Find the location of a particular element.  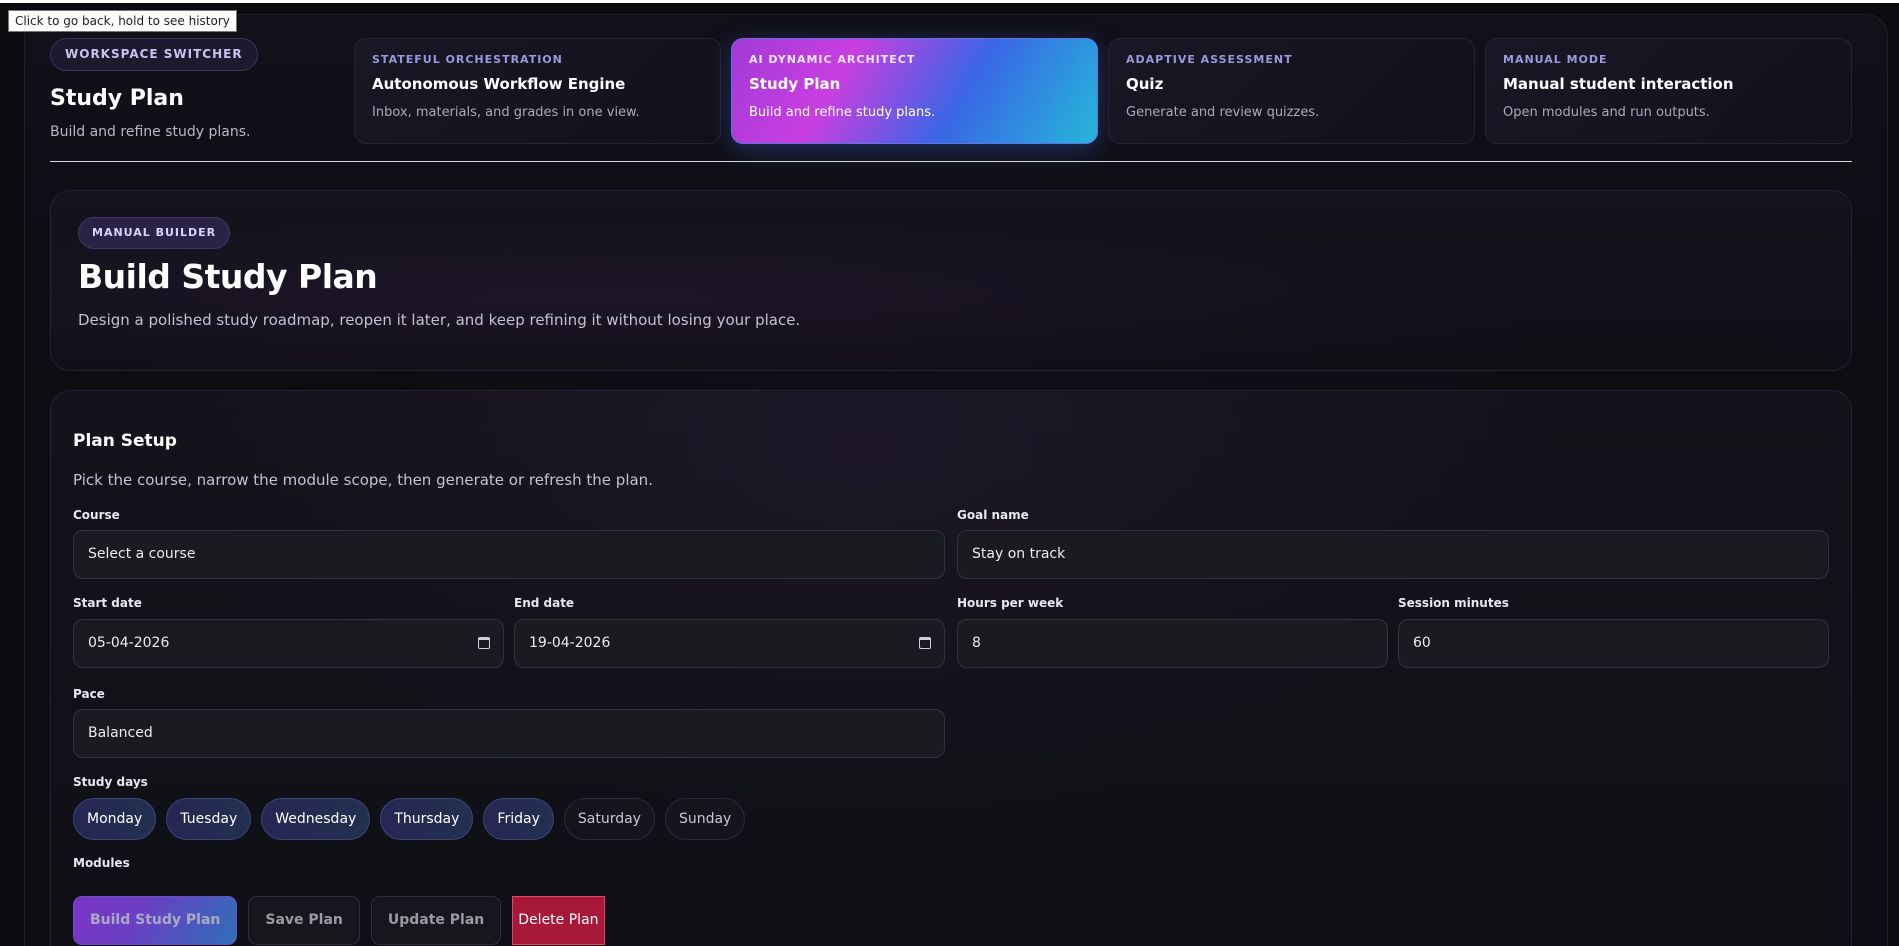

mode-title: Quiz is located at coordinates (1145, 84).